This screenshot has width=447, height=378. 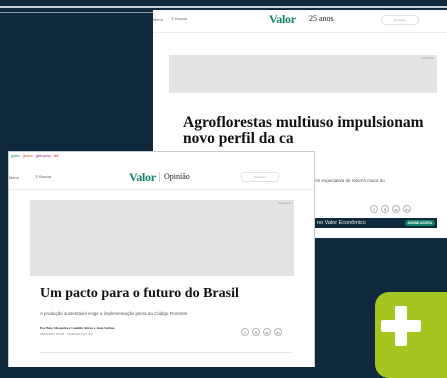 What do you see at coordinates (67, 334) in the screenshot?
I see `publish-date: 06/03/2025 07h00 · Atualizado há 1 ano` at bounding box center [67, 334].